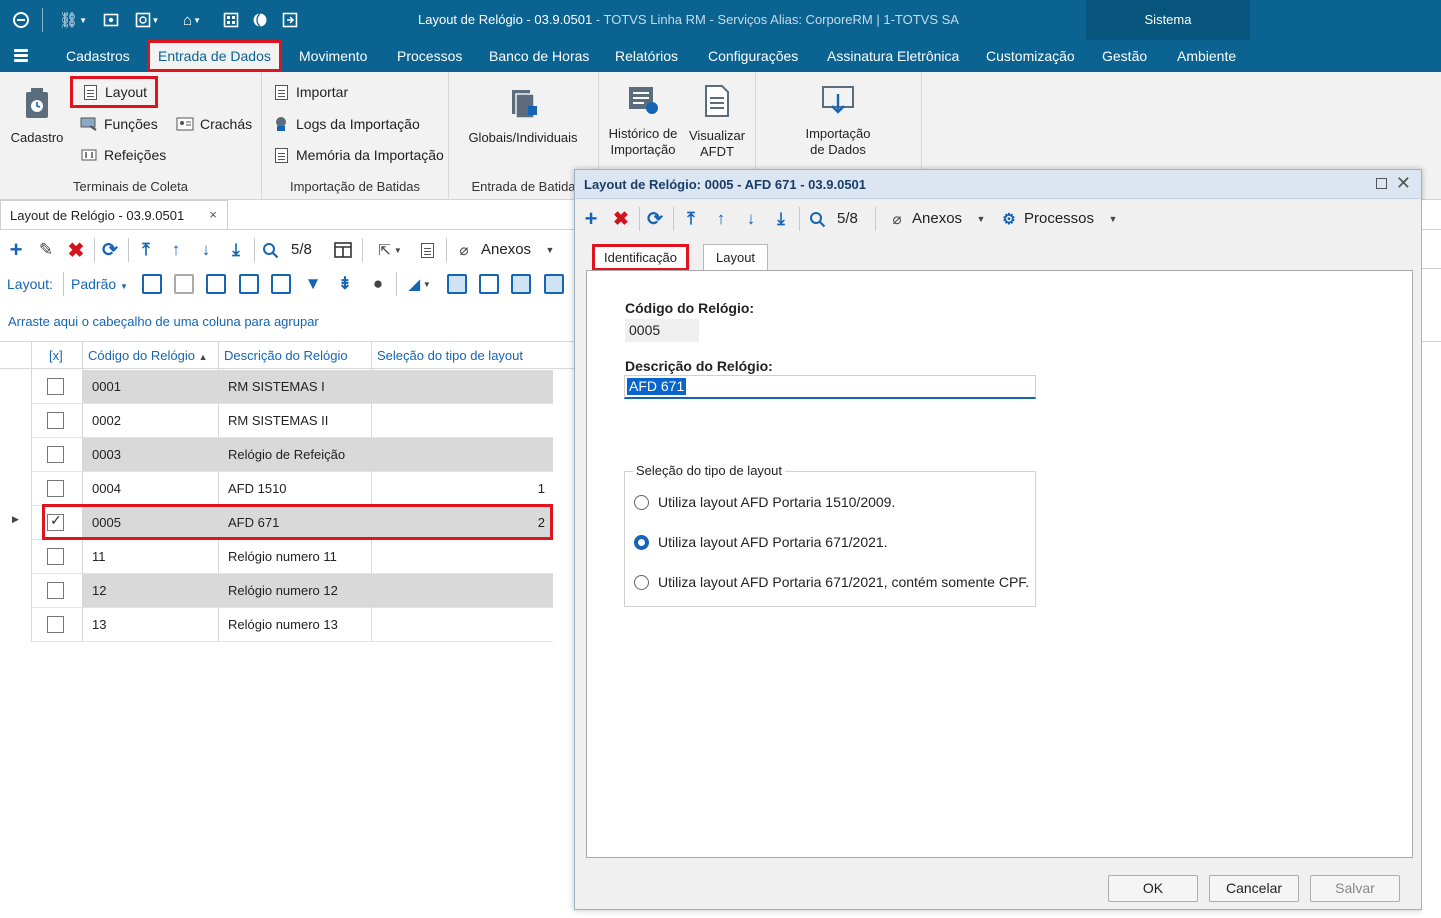 The height and width of the screenshot is (918, 1441). Describe the element at coordinates (99, 284) in the screenshot. I see `layout-padrao-dropdown: Padrão ▼` at that location.